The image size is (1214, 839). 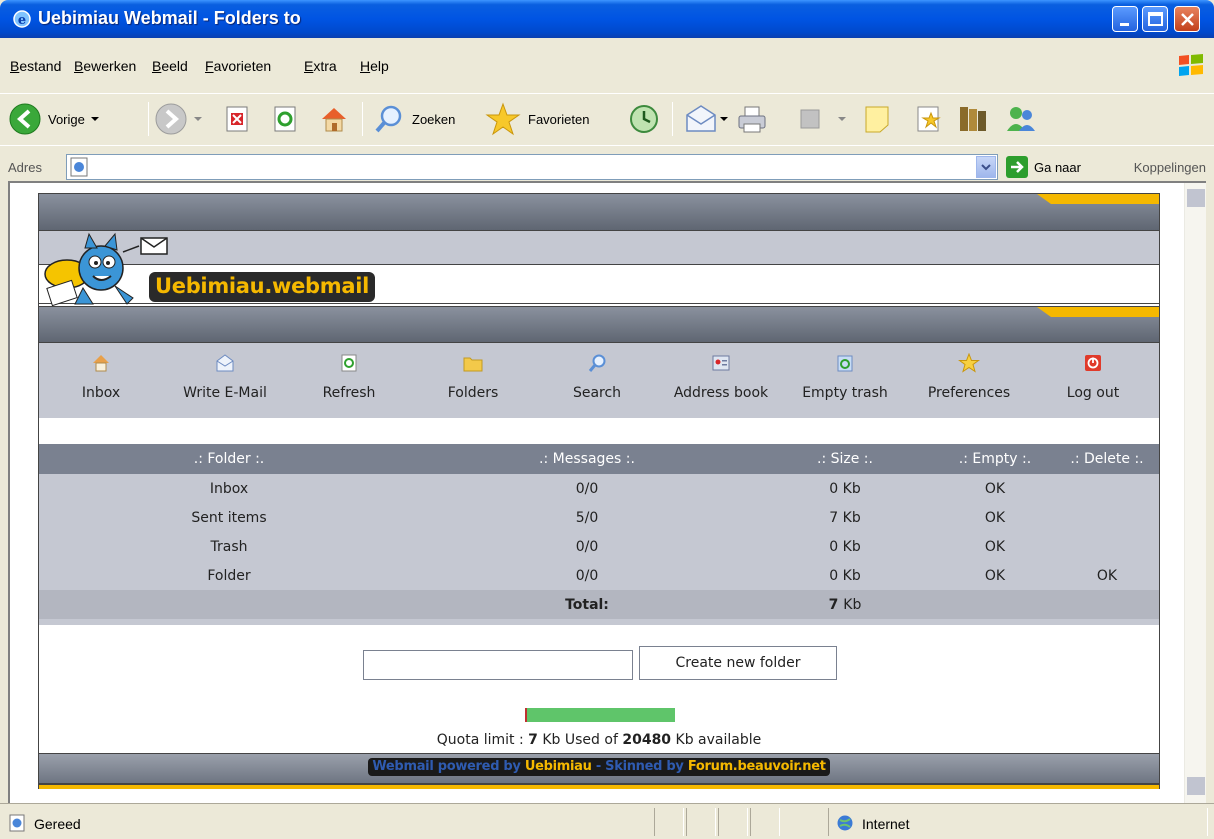 What do you see at coordinates (1125, 19) in the screenshot?
I see `minimize-button` at bounding box center [1125, 19].